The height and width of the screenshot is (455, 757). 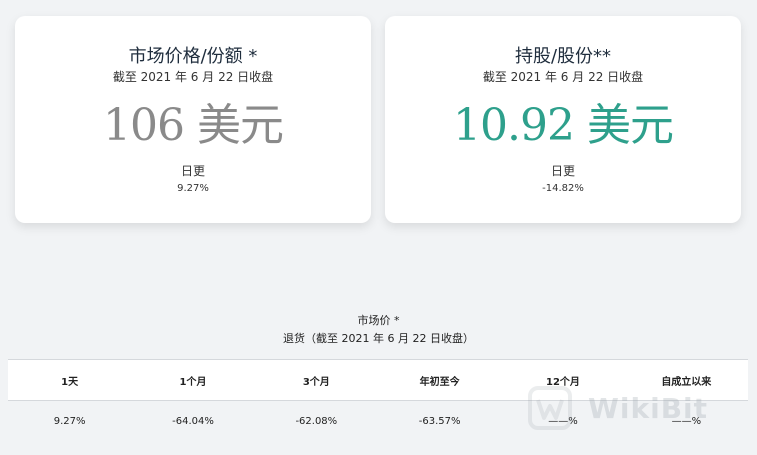 I want to click on value-3-months: -62.08%, so click(x=316, y=421).